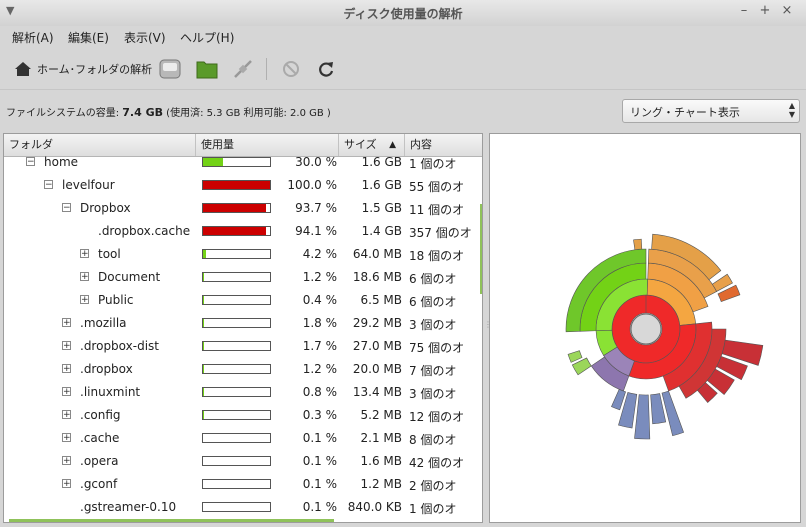  I want to click on tree-row: + Document 1.2 % 18.6 MB 6 個のオ, so click(243, 277).